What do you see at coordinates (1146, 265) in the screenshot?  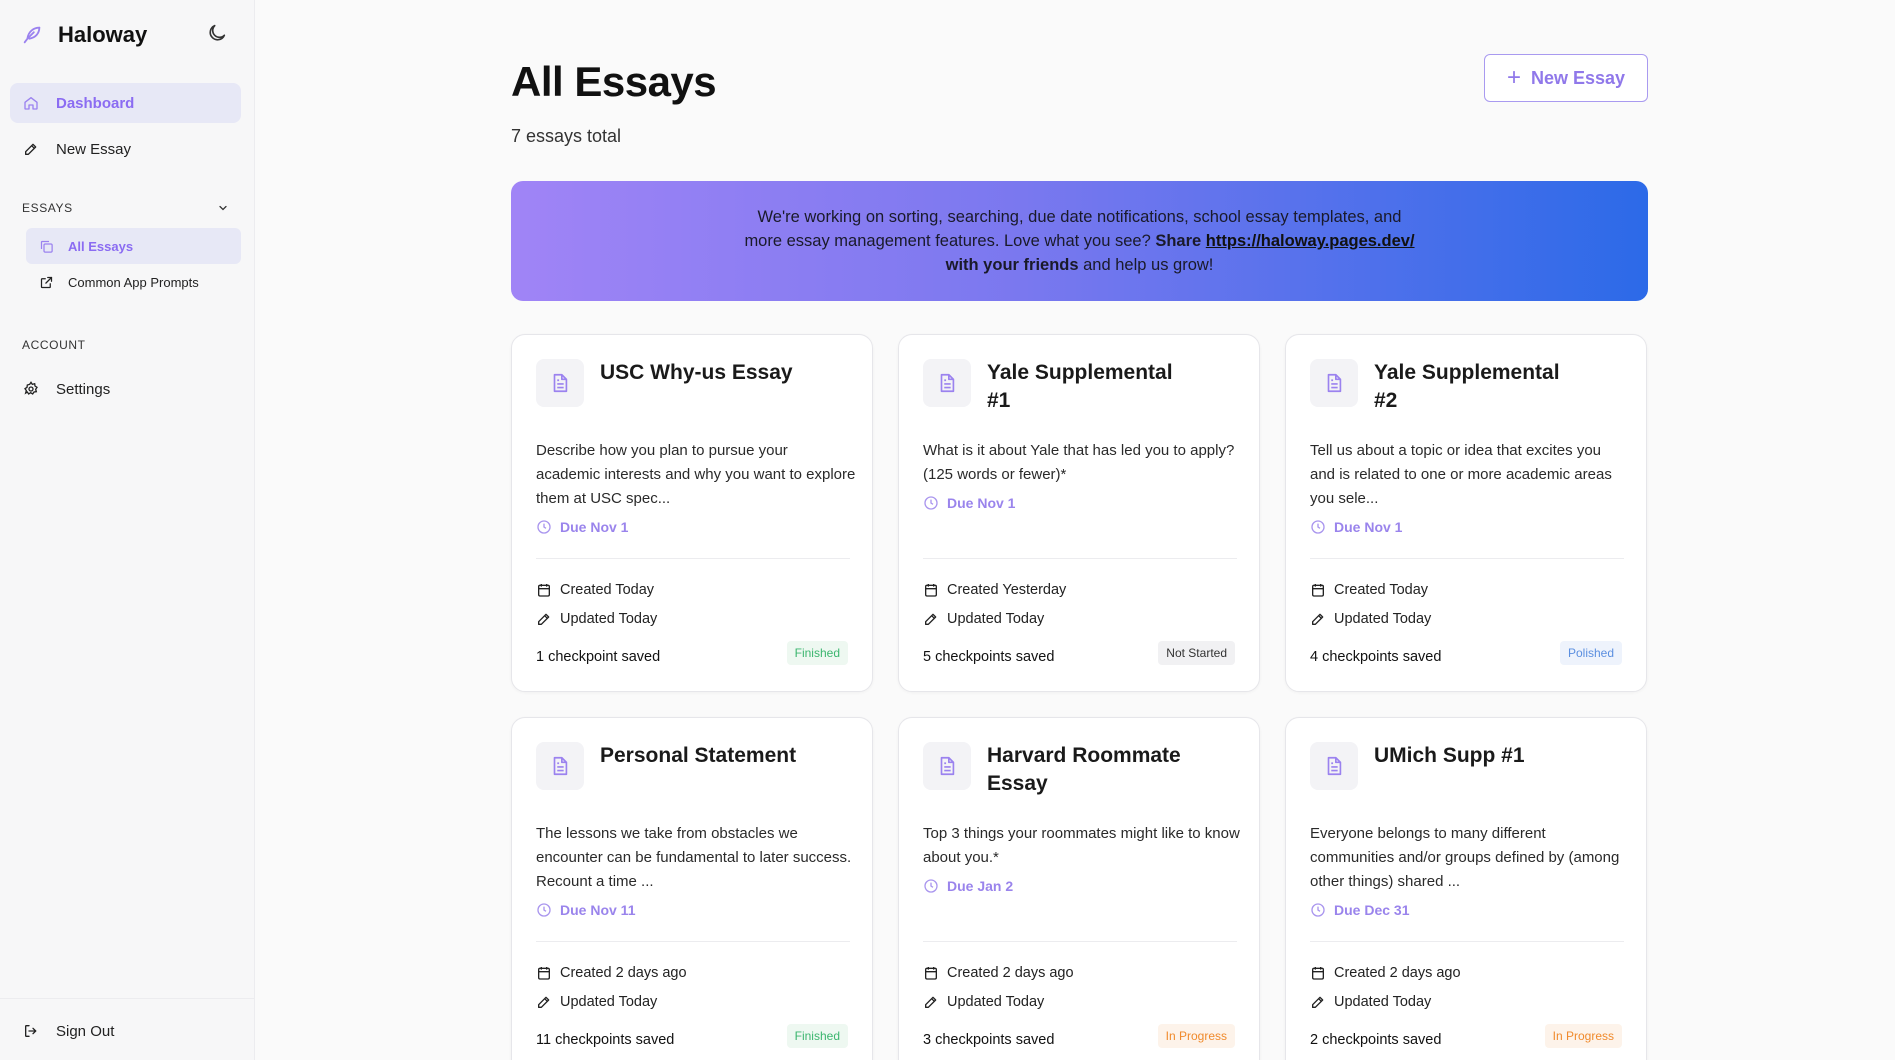 I see `banner-text-2: and help us grow!` at bounding box center [1146, 265].